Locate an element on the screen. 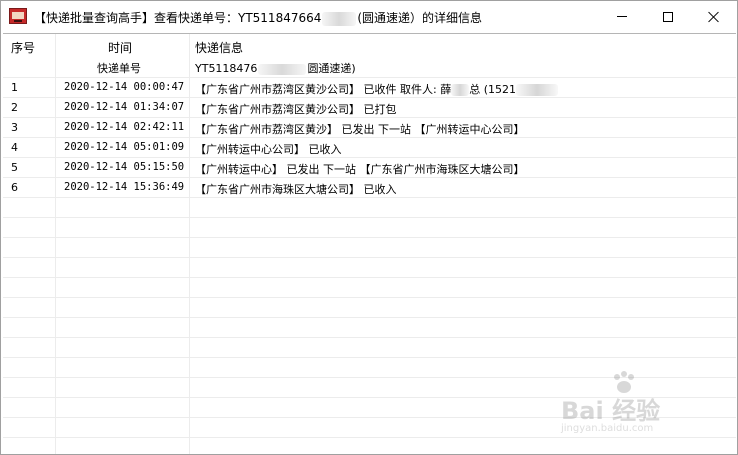 The width and height of the screenshot is (738, 455). window-title-right: (圆通速递）的详细信息 is located at coordinates (420, 18).